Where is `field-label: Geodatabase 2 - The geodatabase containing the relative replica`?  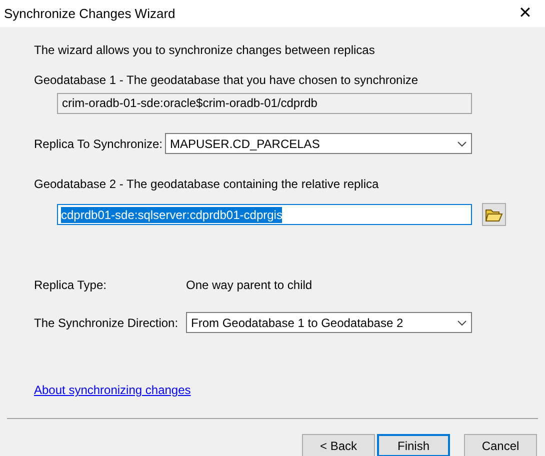 field-label: Geodatabase 2 - The geodatabase containing the relative replica is located at coordinates (207, 184).